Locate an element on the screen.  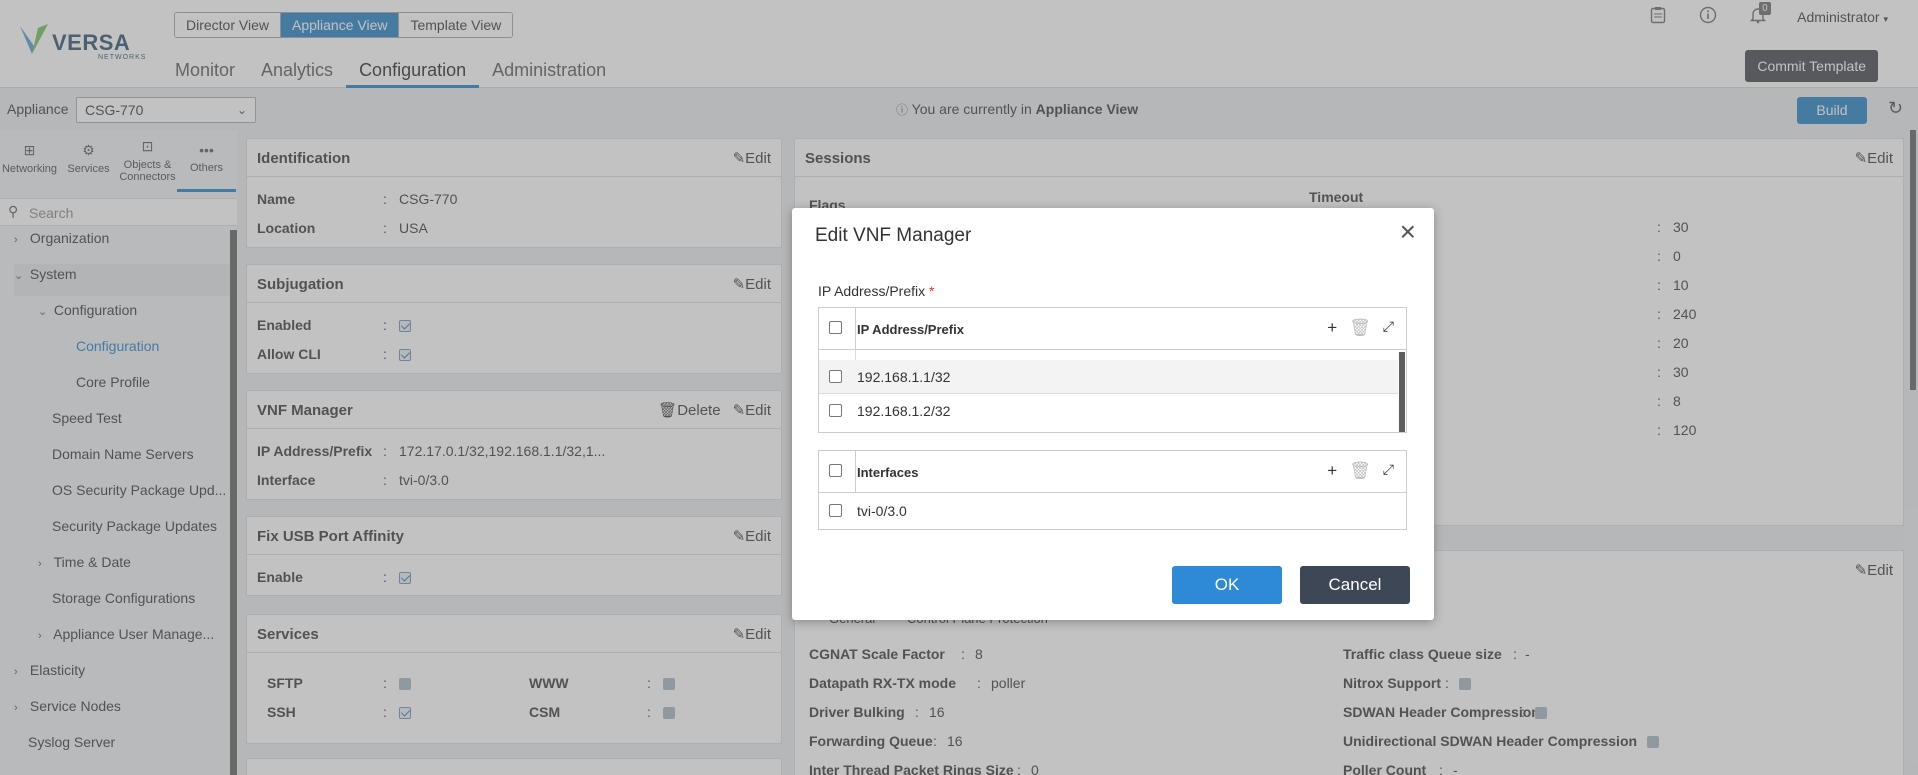
table-header: IP Address/Prefix + 🗑 ⤢ is located at coordinates (1112, 329).